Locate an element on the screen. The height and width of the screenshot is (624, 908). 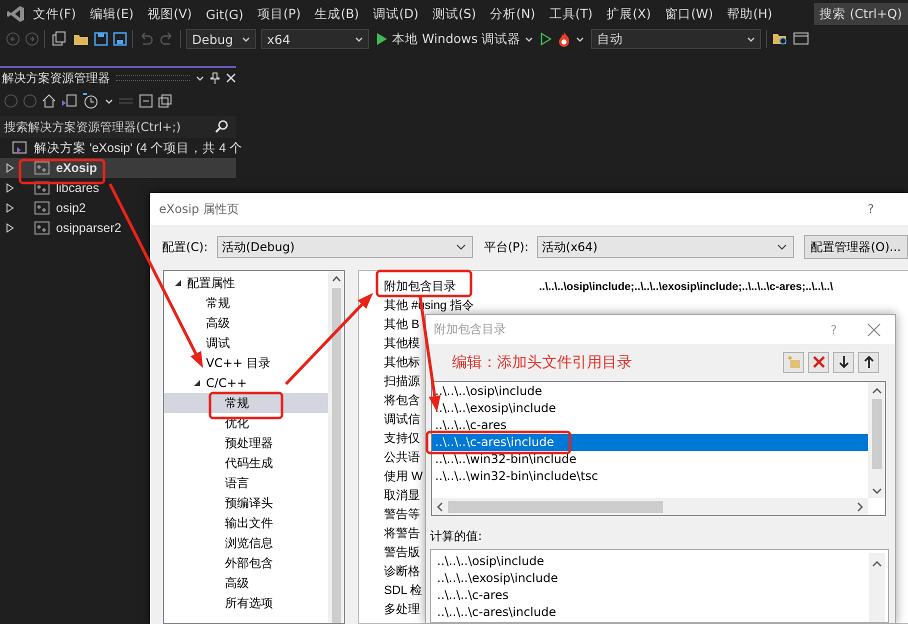
home-icon is located at coordinates (49, 101).